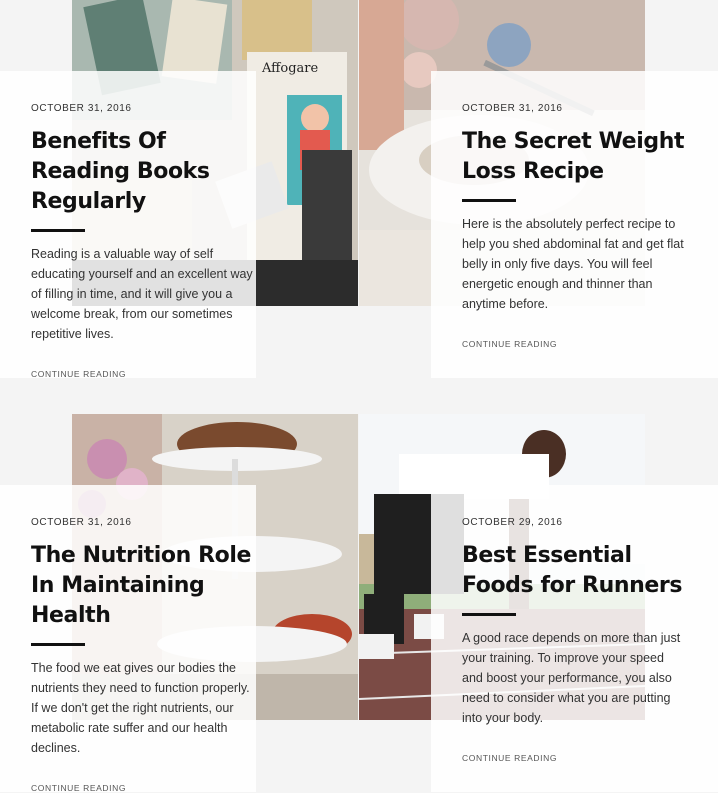  What do you see at coordinates (290, 68) in the screenshot?
I see `svg-text: Affogare` at bounding box center [290, 68].